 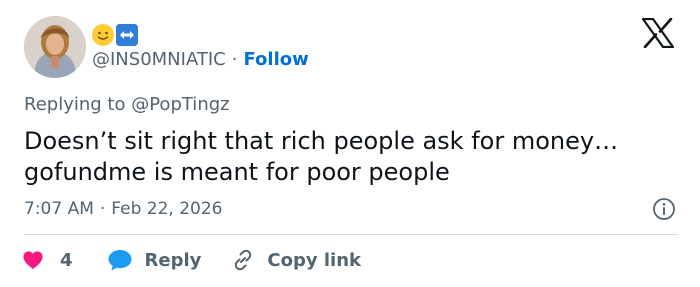 I want to click on tweet-date: Feb 22, 2026, so click(x=167, y=209).